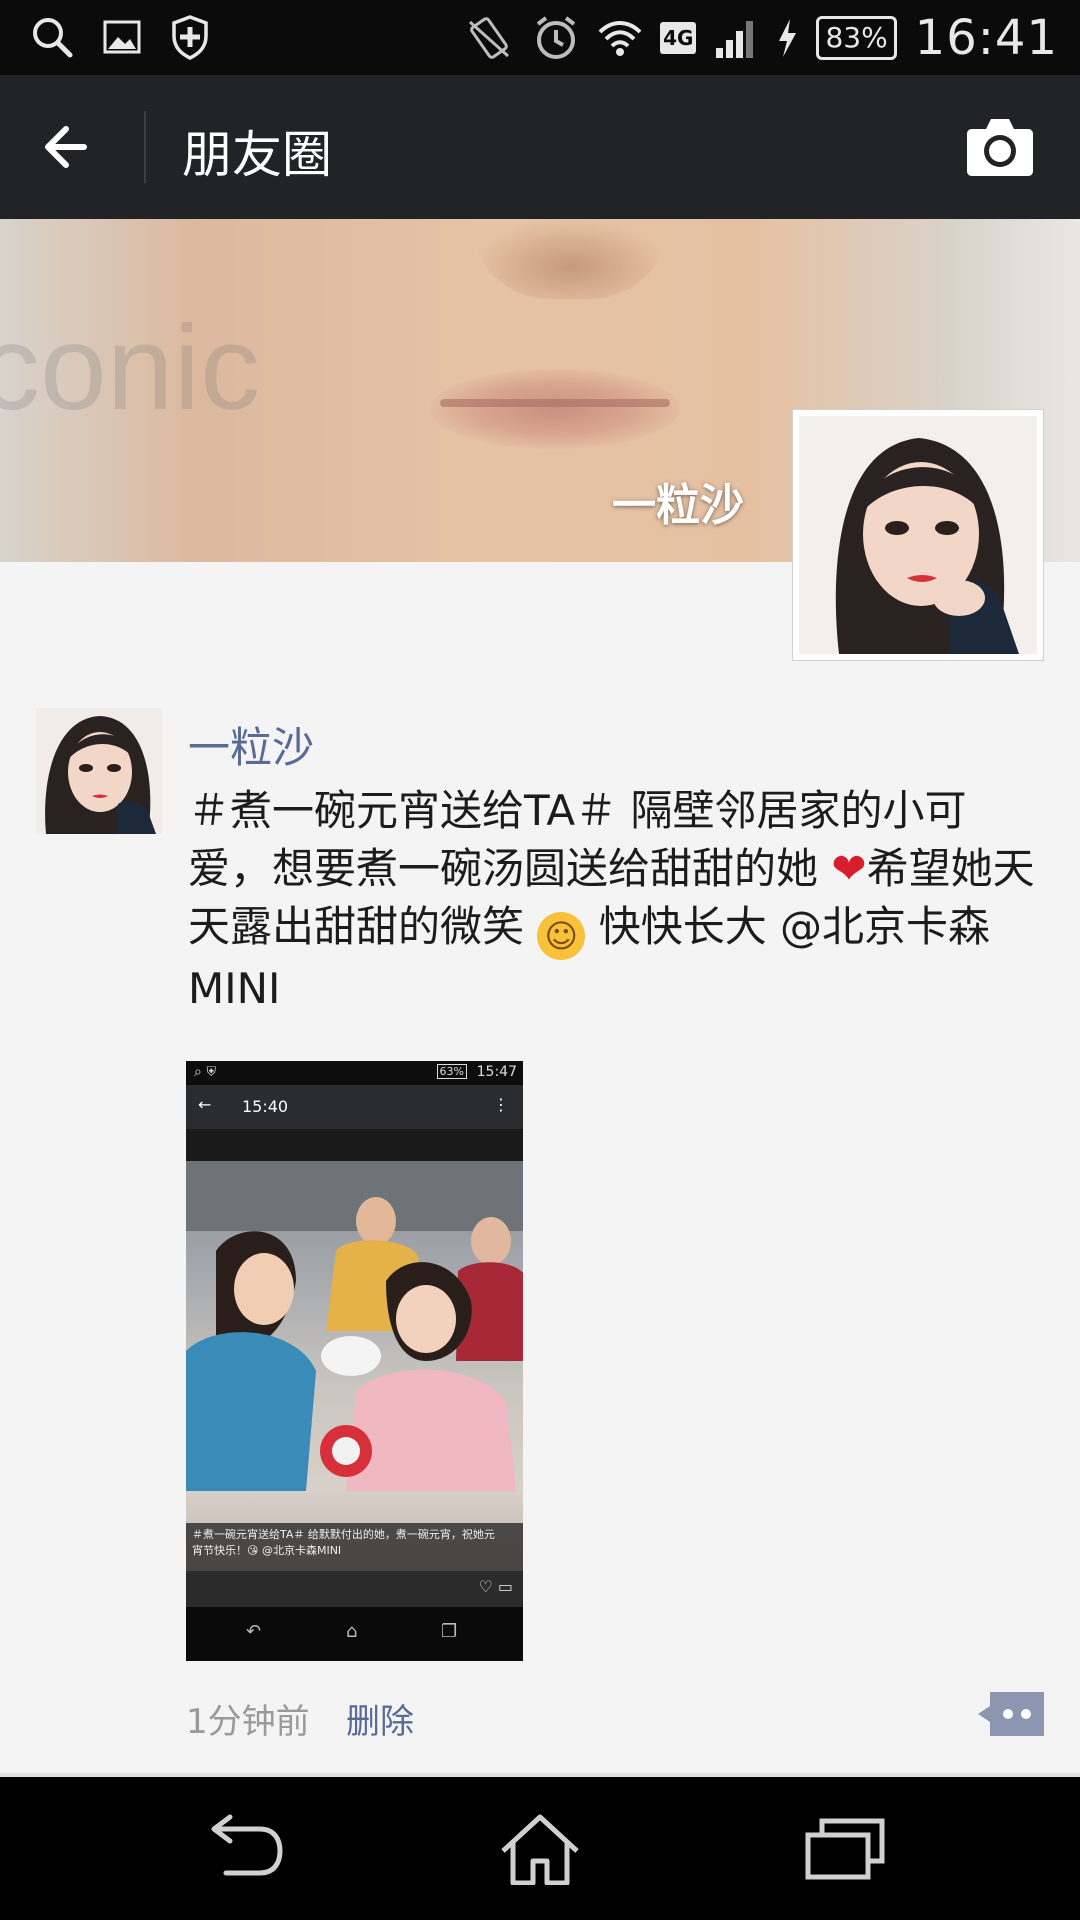 The width and height of the screenshot is (1080, 1920). What do you see at coordinates (265, 1106) in the screenshot?
I see `embedded-bar-time: 15:40` at bounding box center [265, 1106].